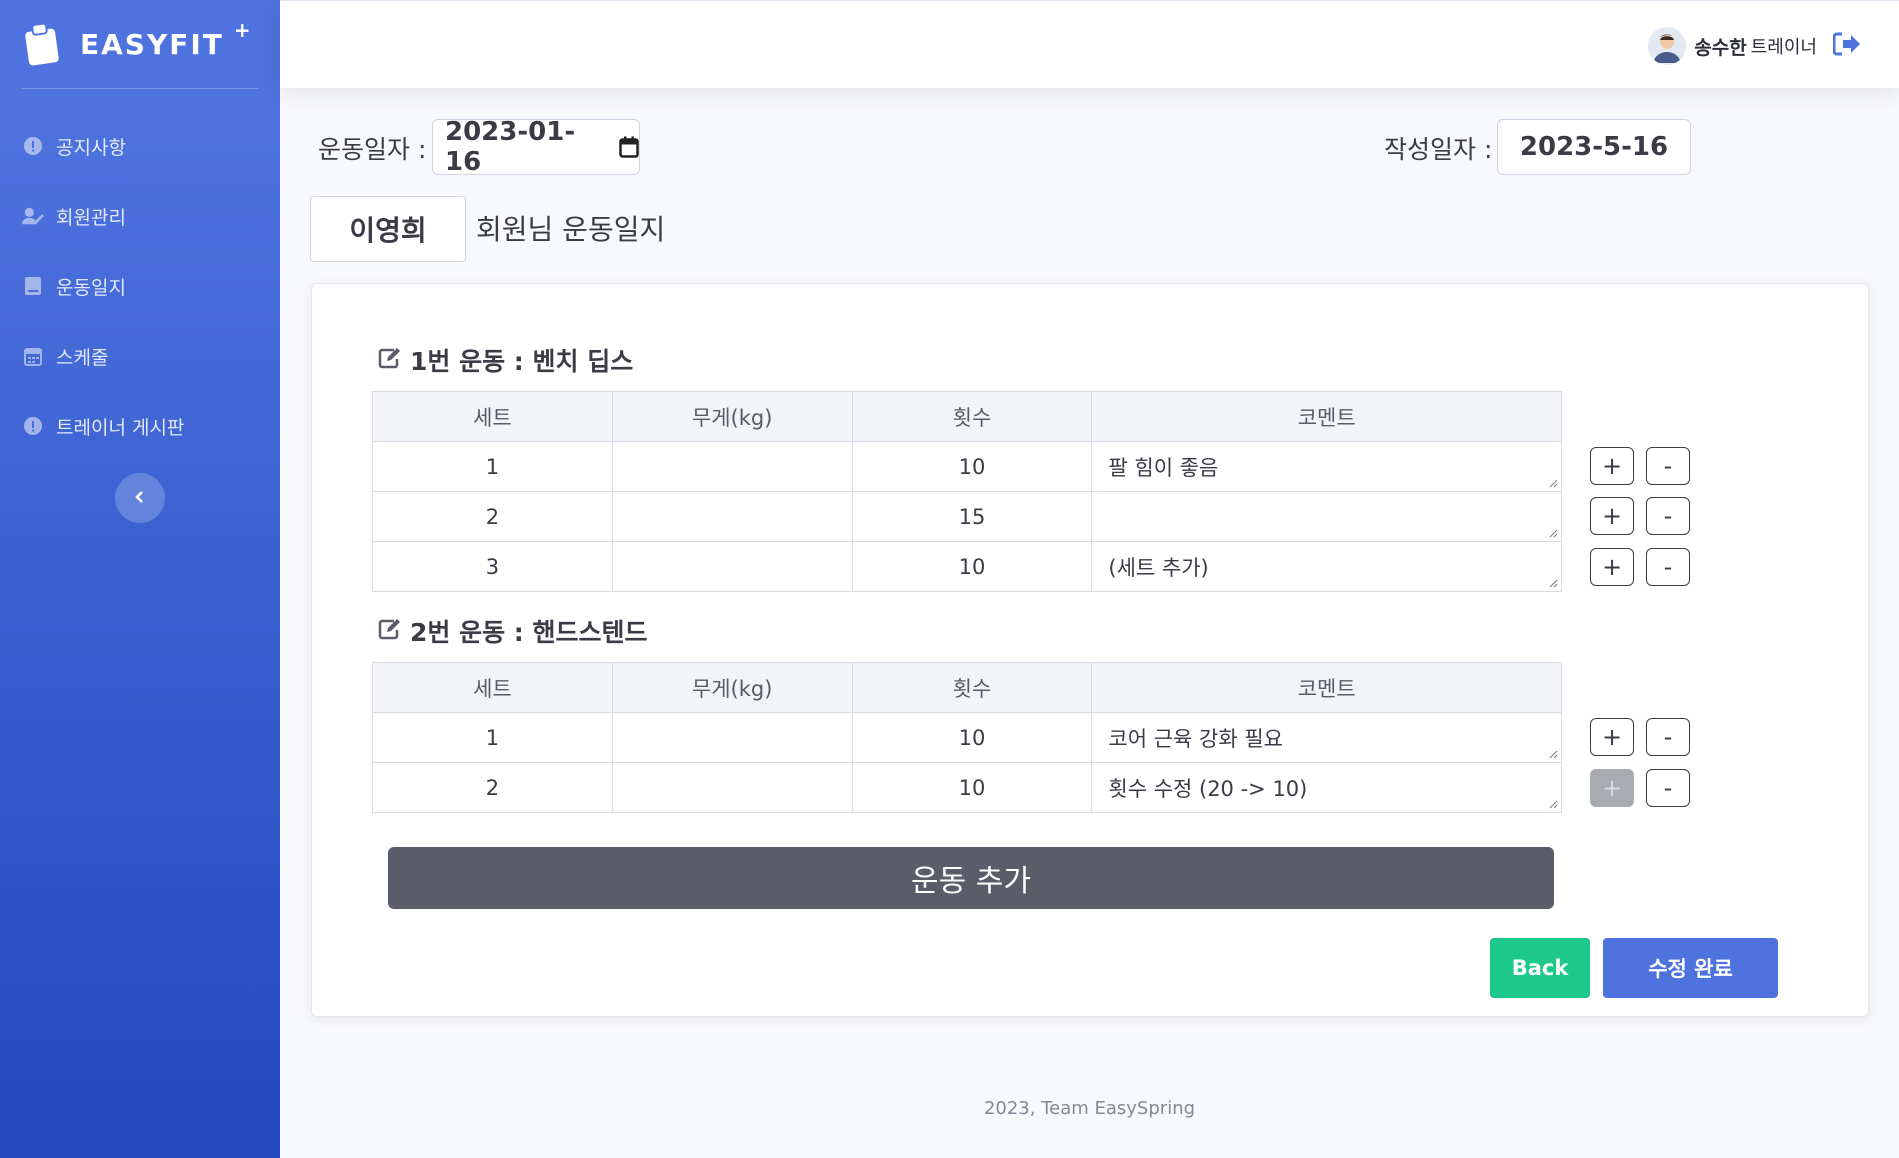 This screenshot has width=1899, height=1158. Describe the element at coordinates (1326, 787) in the screenshot. I see `comment-textarea: 횟수 수정 (20 -> 10)` at that location.